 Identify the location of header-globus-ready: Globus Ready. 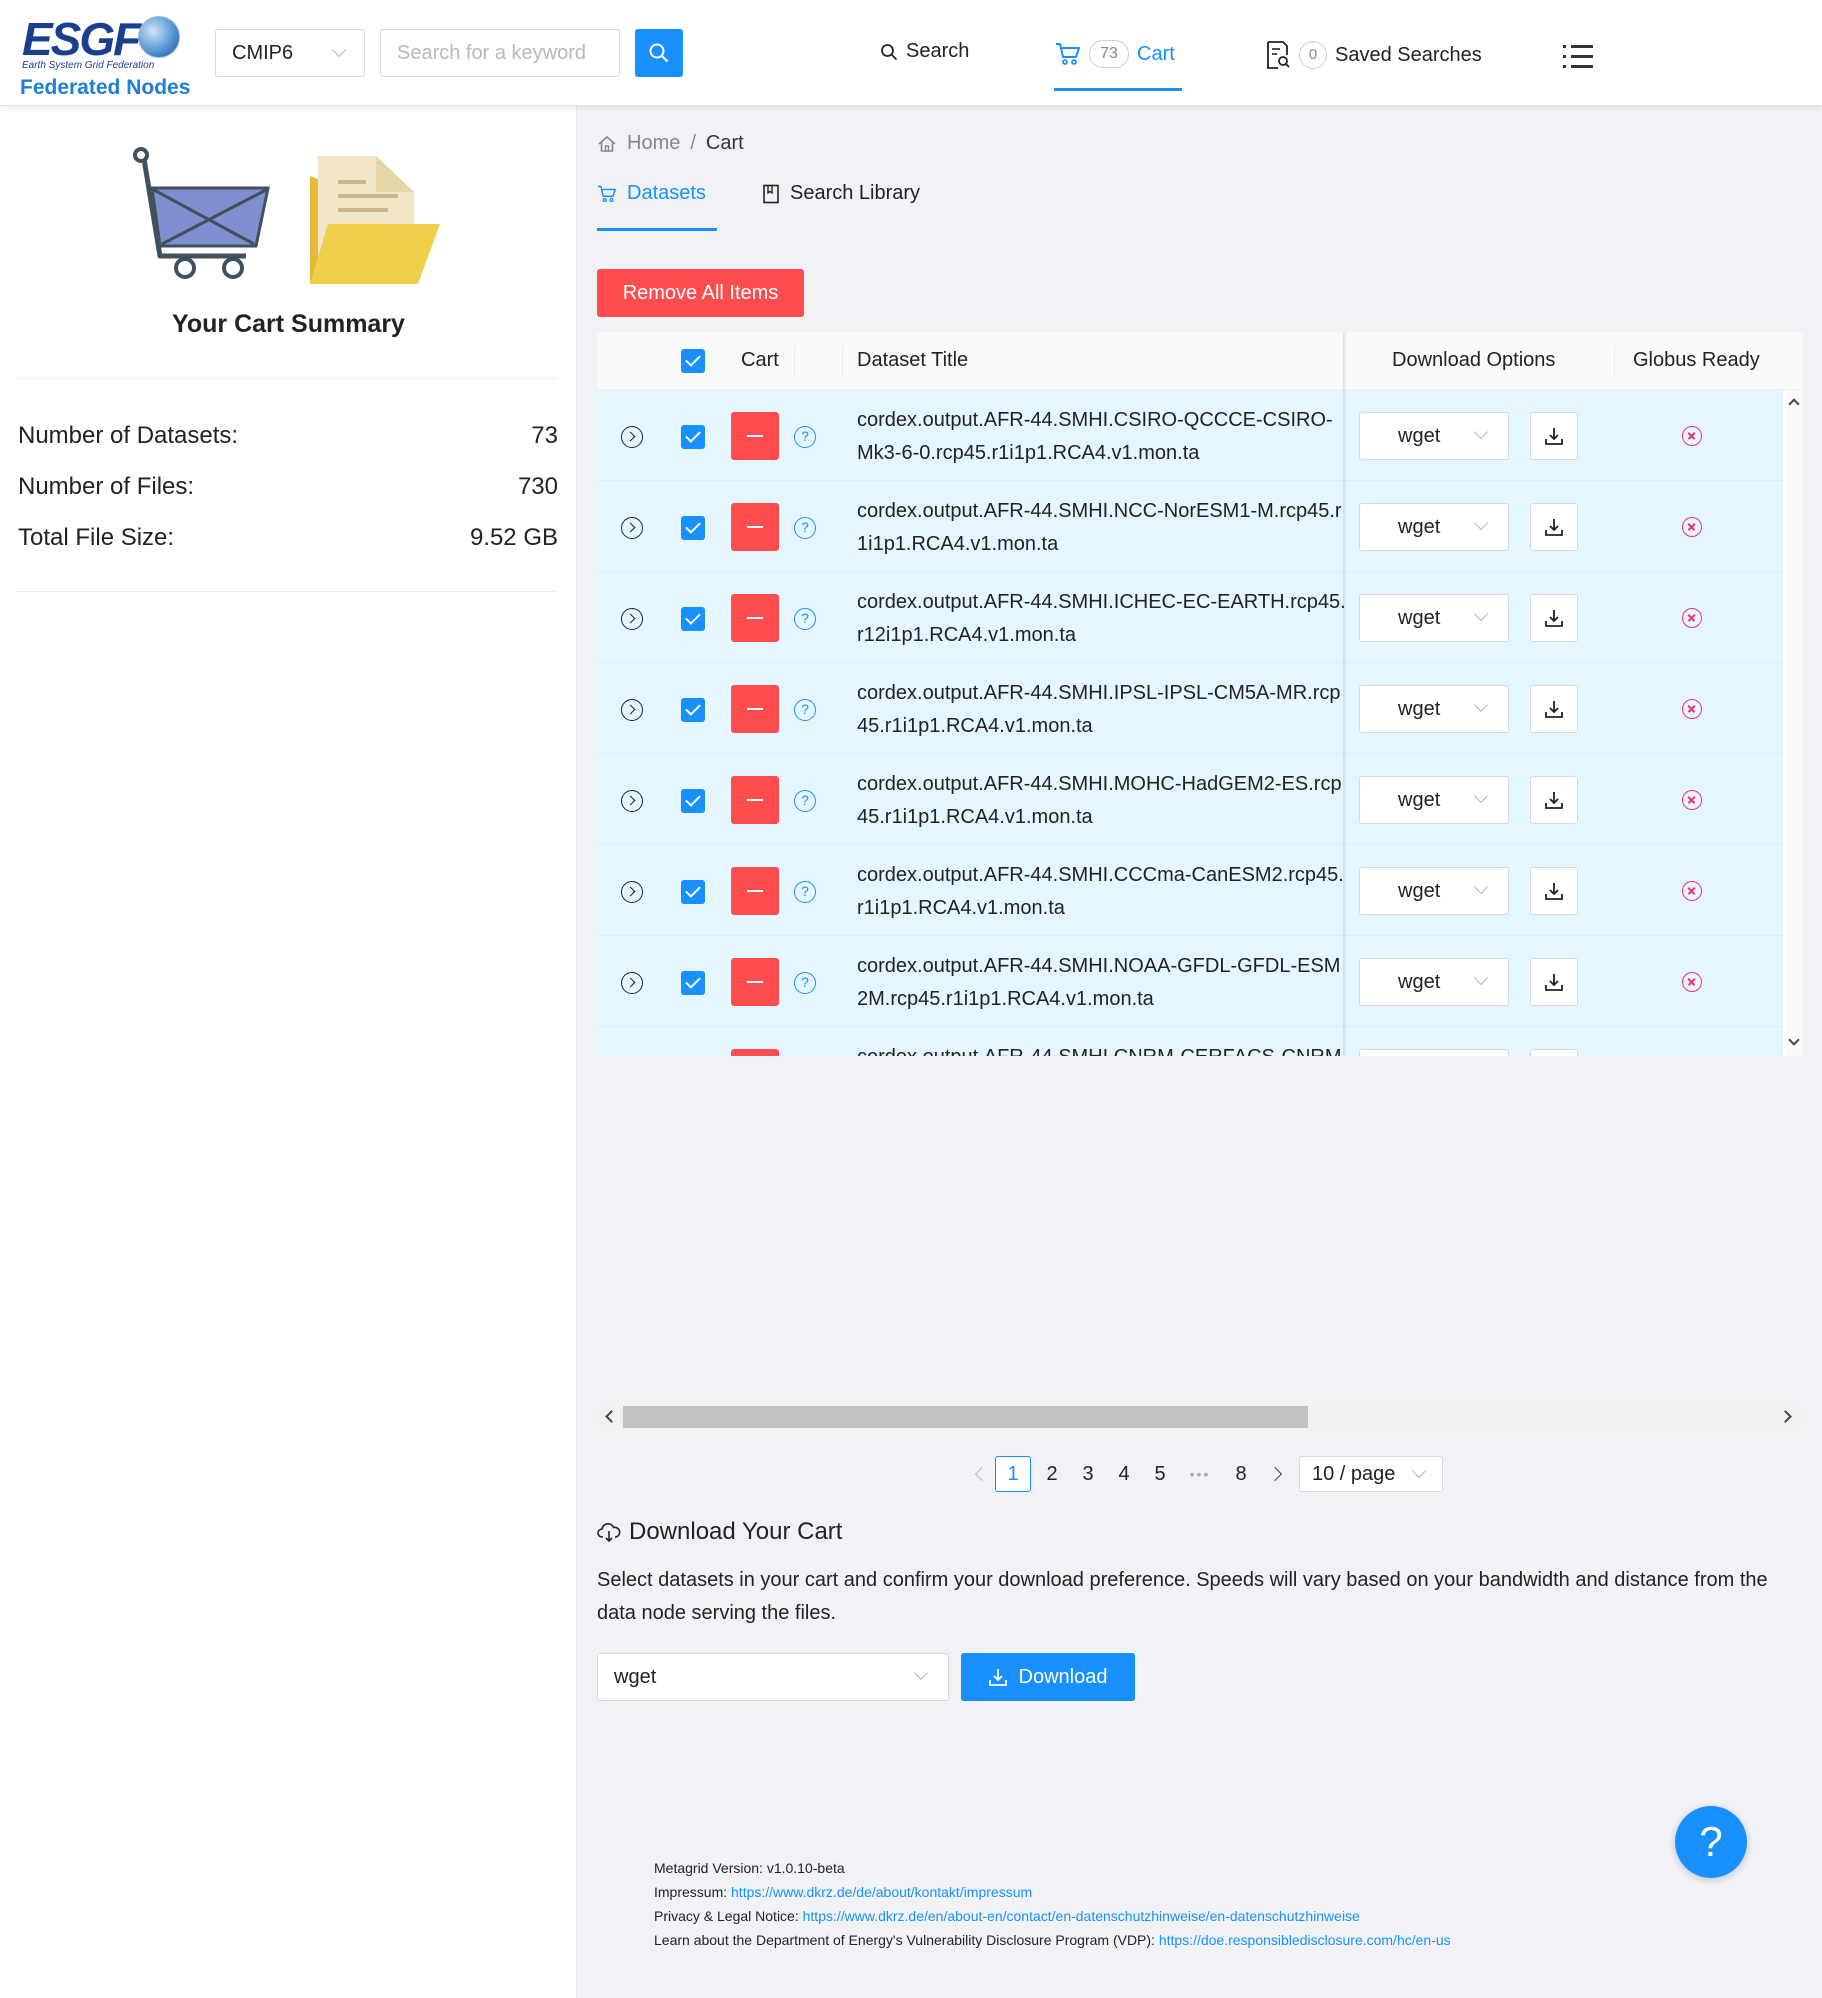
(1696, 360).